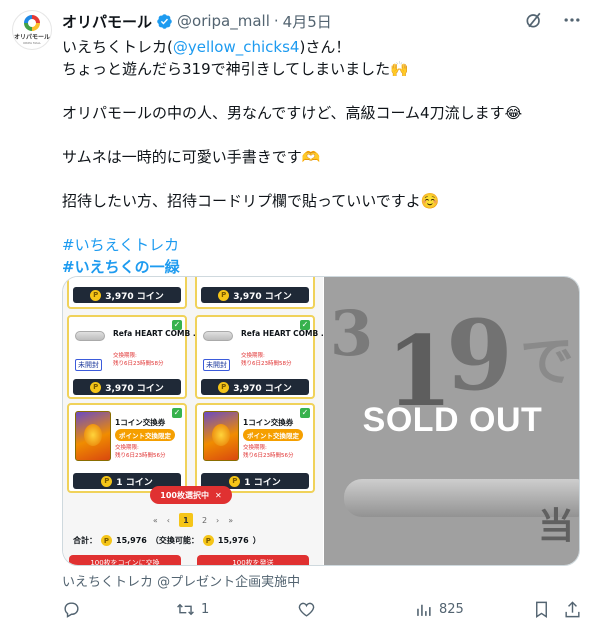 The height and width of the screenshot is (630, 594). I want to click on page-1-button: 1, so click(185, 520).